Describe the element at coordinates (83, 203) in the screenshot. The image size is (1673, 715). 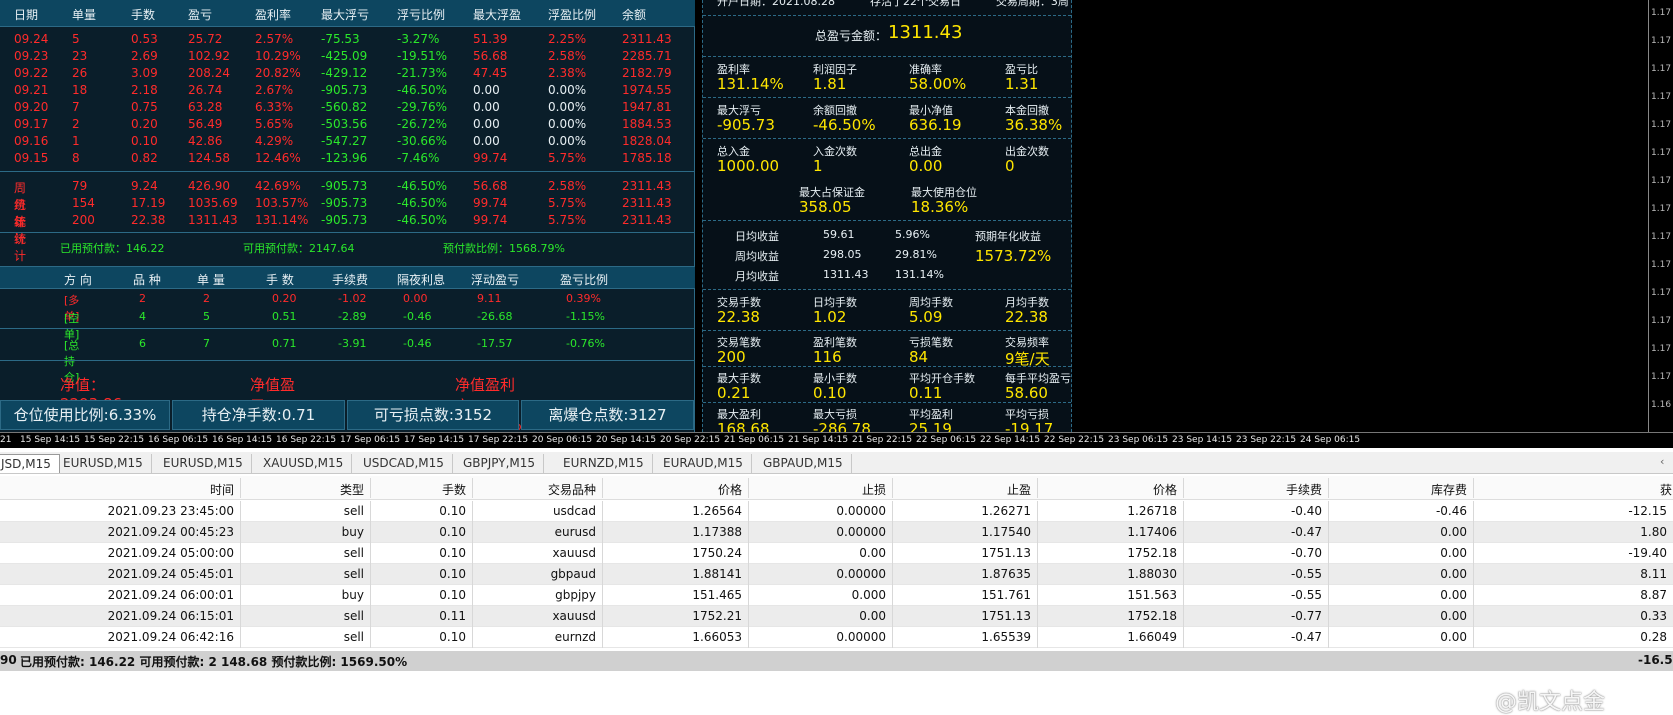
I see `summary-cell: 154` at that location.